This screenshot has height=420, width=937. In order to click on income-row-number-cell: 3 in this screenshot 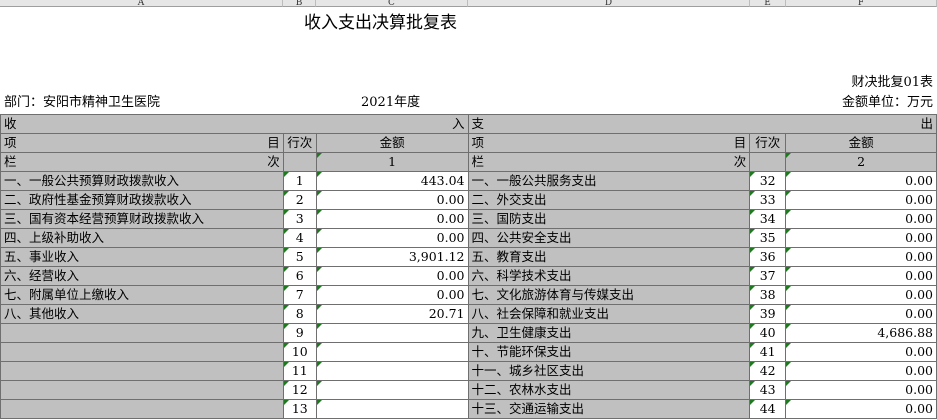, I will do `click(299, 219)`.